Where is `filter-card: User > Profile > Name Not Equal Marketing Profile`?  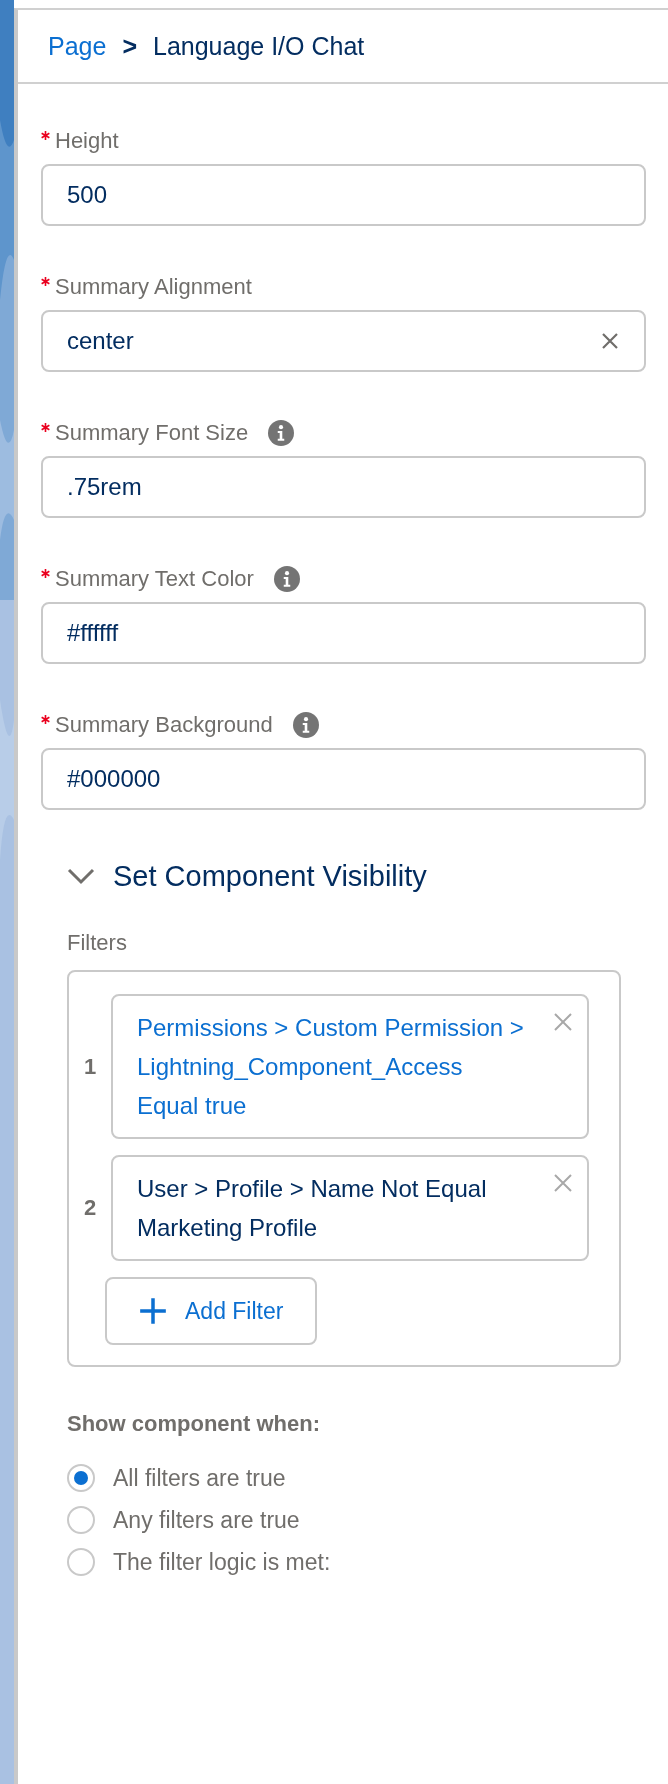
filter-card: User > Profile > Name Not Equal Marketing Profile is located at coordinates (350, 1208).